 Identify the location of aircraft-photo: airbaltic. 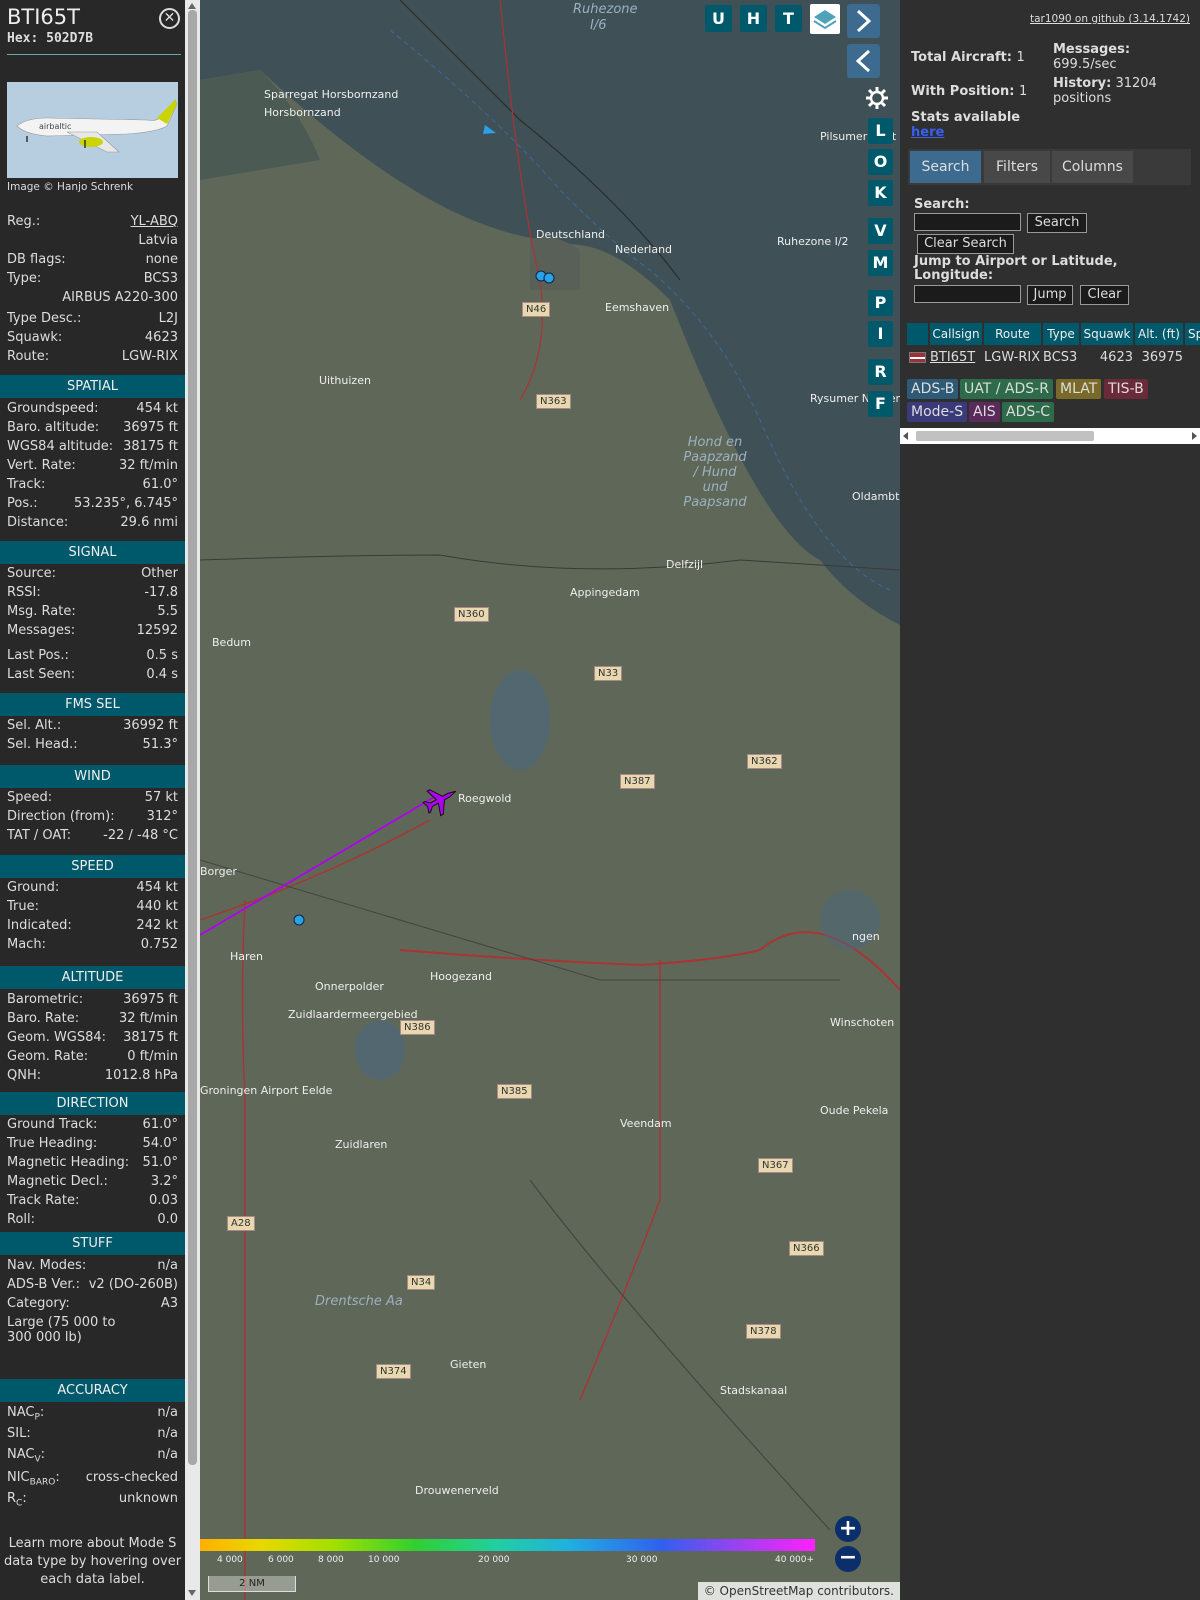
(92, 130).